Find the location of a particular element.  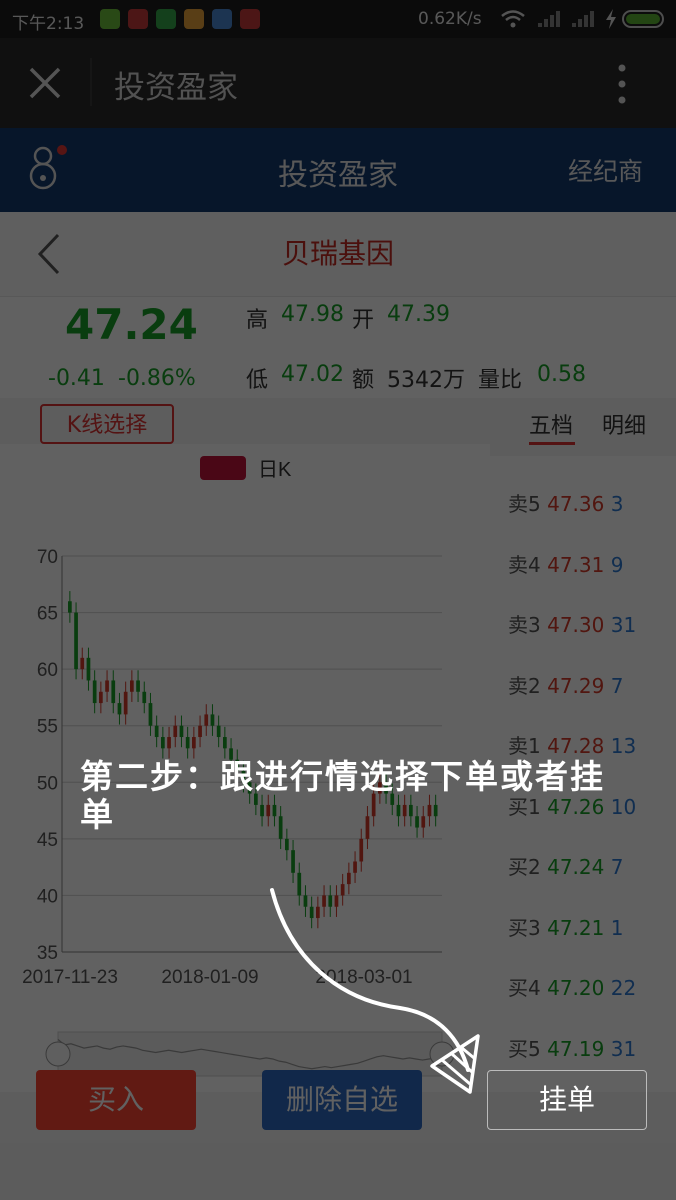

guide-arrow-icon is located at coordinates (375, 991).